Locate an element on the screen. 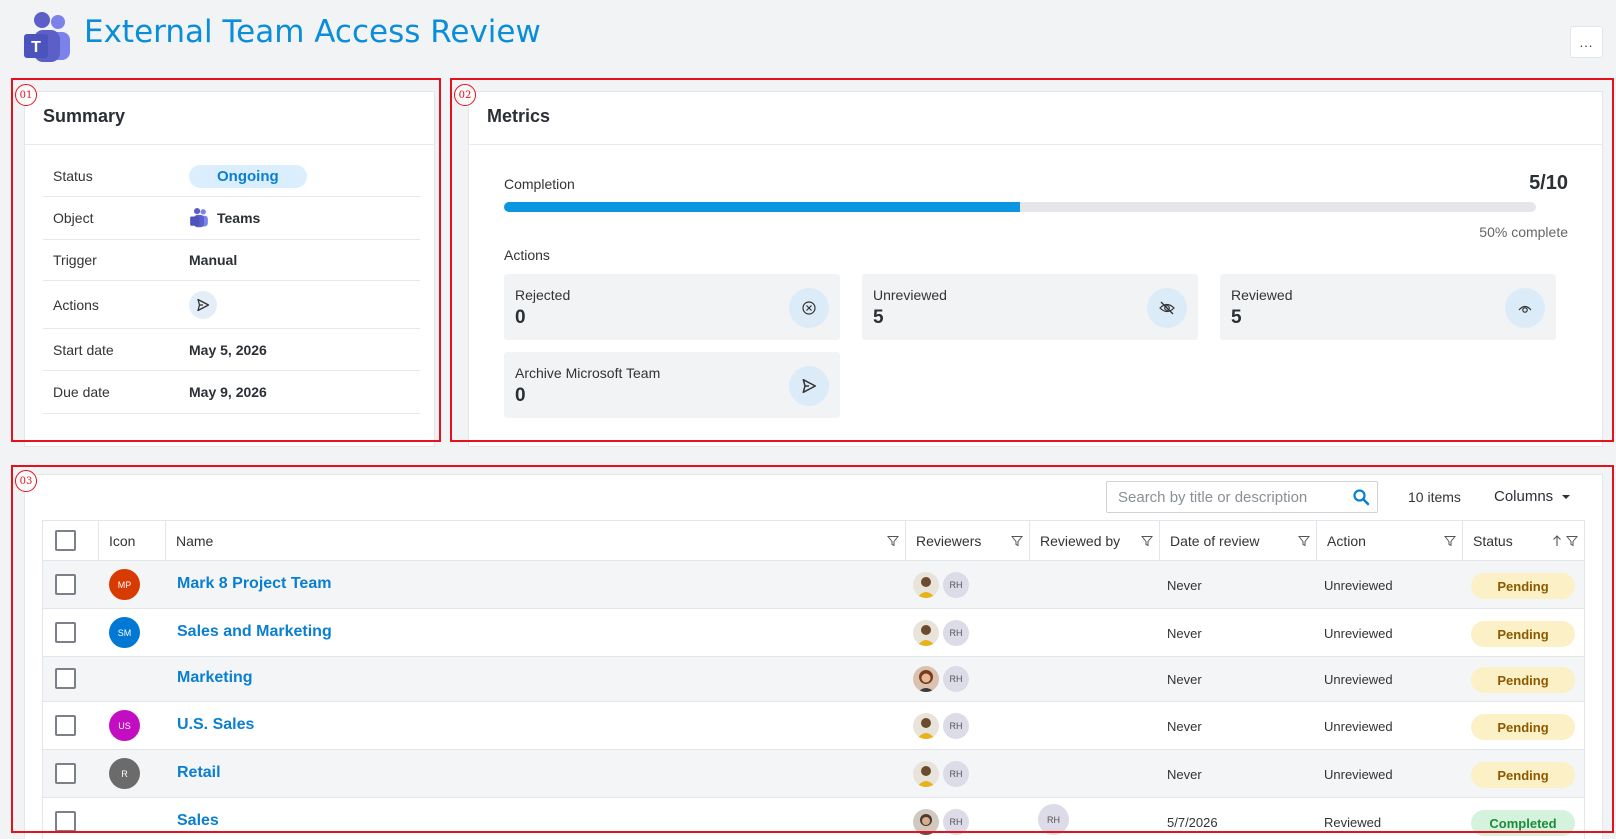 This screenshot has width=1616, height=839. teams-logo-icon: T is located at coordinates (47, 38).